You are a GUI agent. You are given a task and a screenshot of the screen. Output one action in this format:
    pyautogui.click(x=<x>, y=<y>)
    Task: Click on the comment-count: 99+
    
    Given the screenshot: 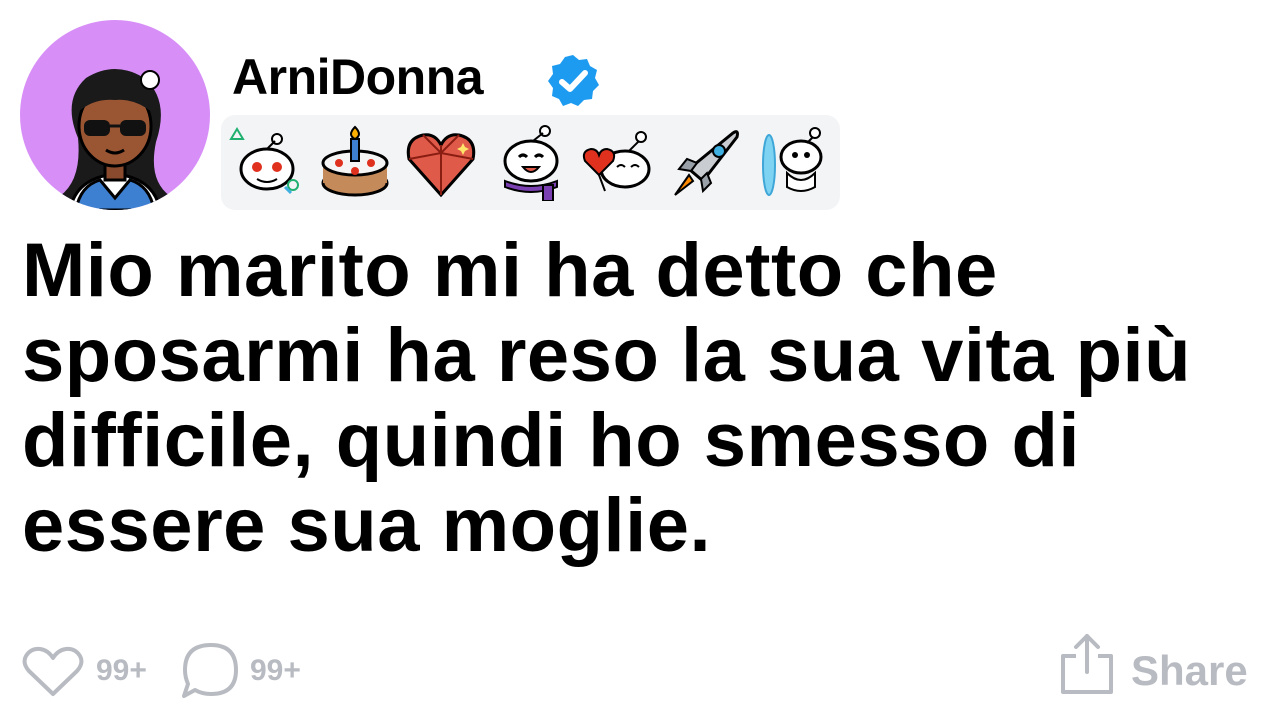 What is the action you would take?
    pyautogui.click(x=275, y=670)
    